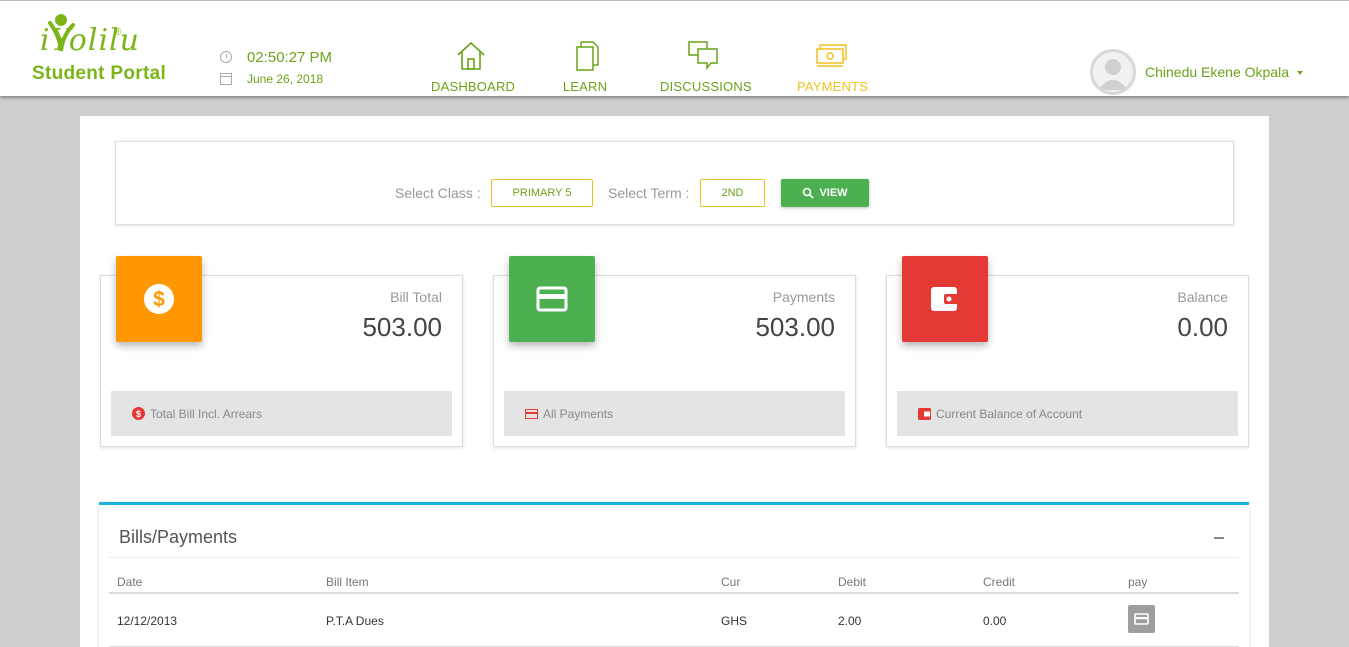 This screenshot has width=1349, height=647. What do you see at coordinates (587, 56) in the screenshot?
I see `documents-icon` at bounding box center [587, 56].